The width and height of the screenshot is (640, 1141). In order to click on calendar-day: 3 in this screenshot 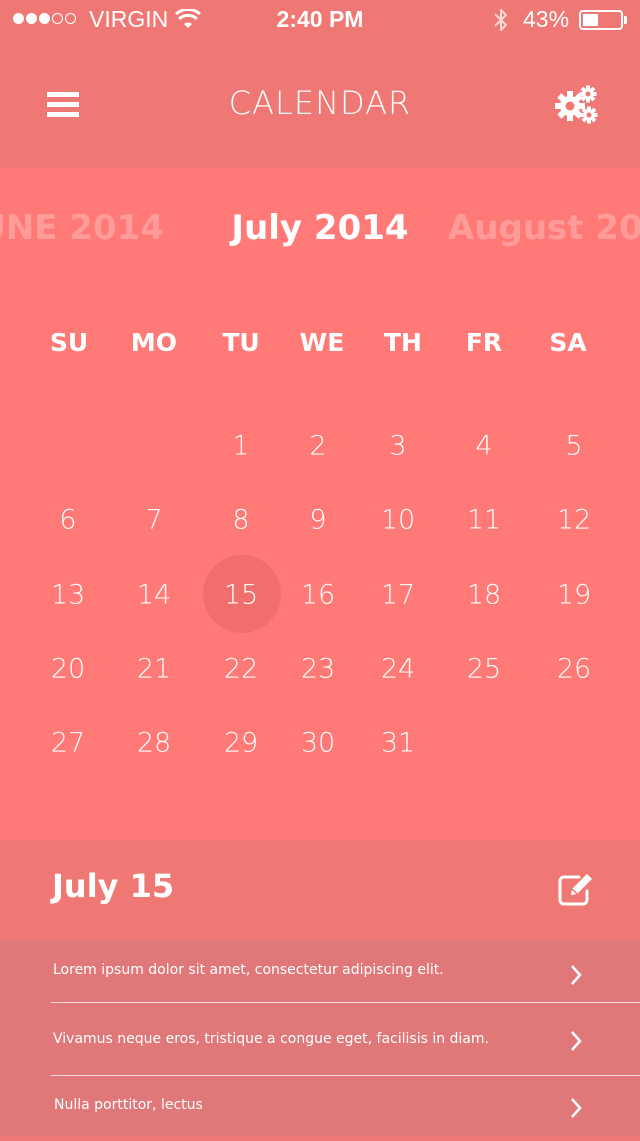, I will do `click(397, 446)`.